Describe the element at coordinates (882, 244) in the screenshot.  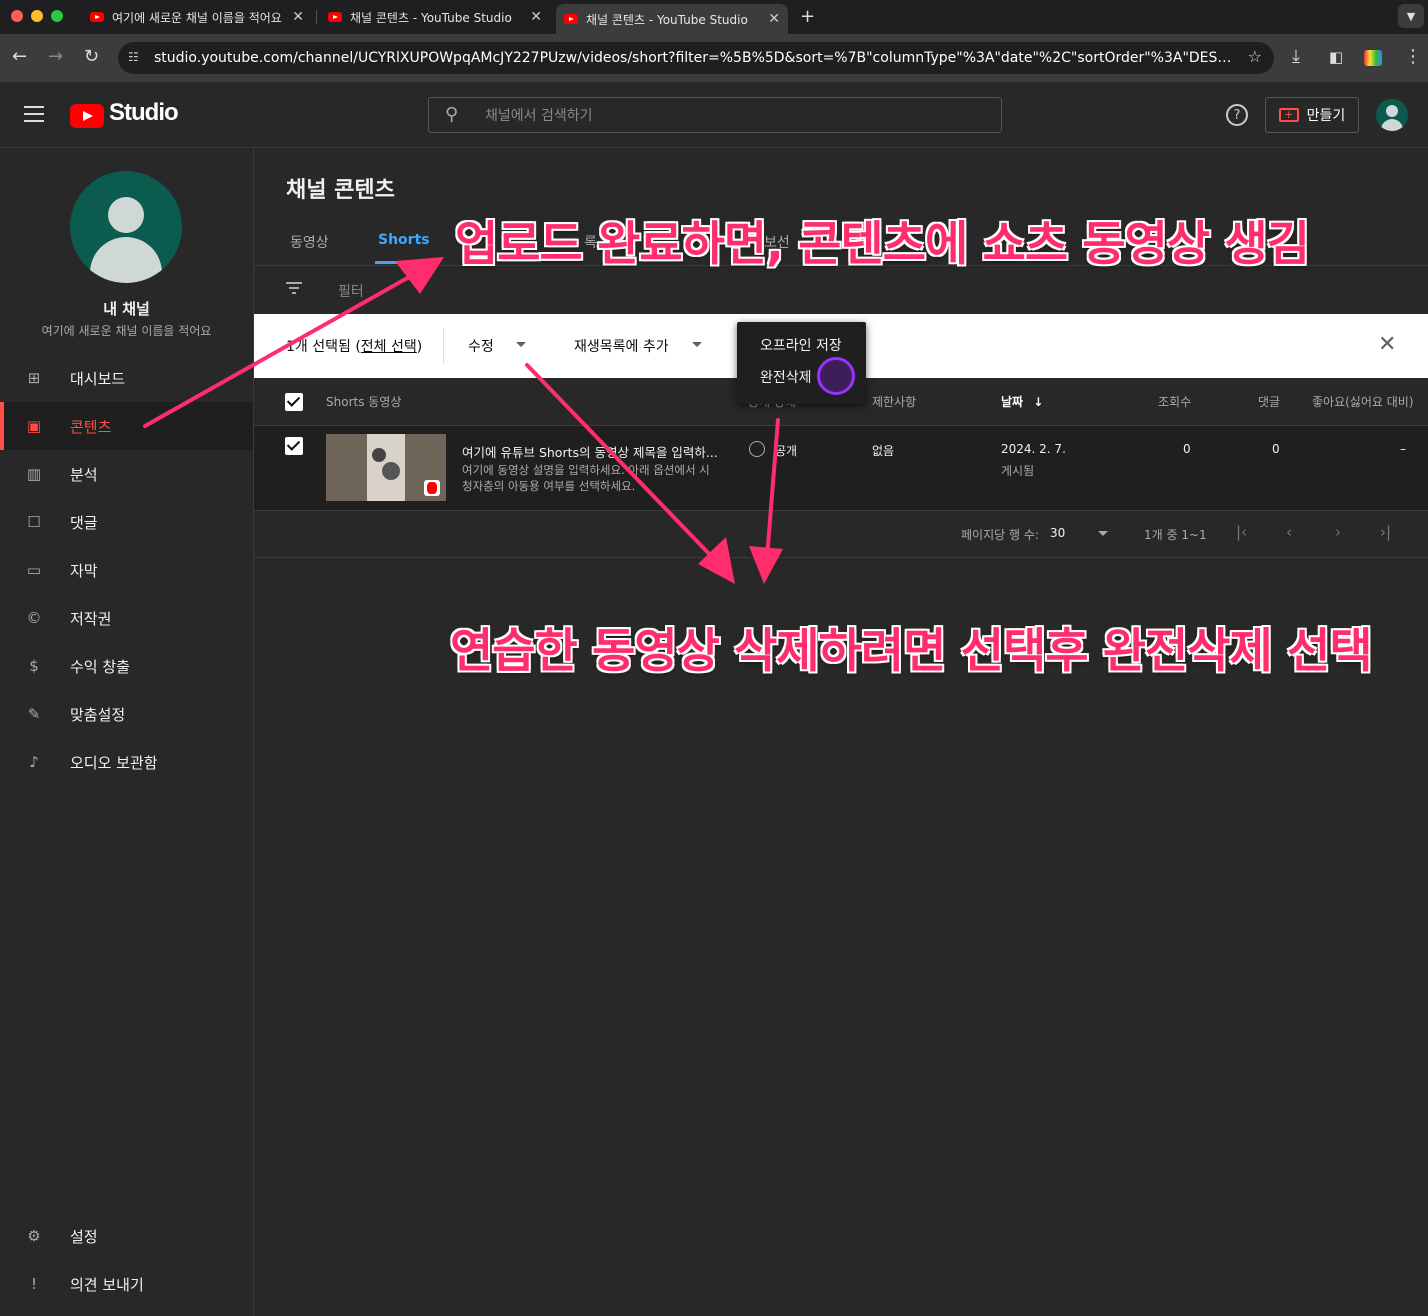
I see `annotation-top-text: 업로드 완료하면, 콘텐츠에 쇼츠 동영상 생김` at that location.